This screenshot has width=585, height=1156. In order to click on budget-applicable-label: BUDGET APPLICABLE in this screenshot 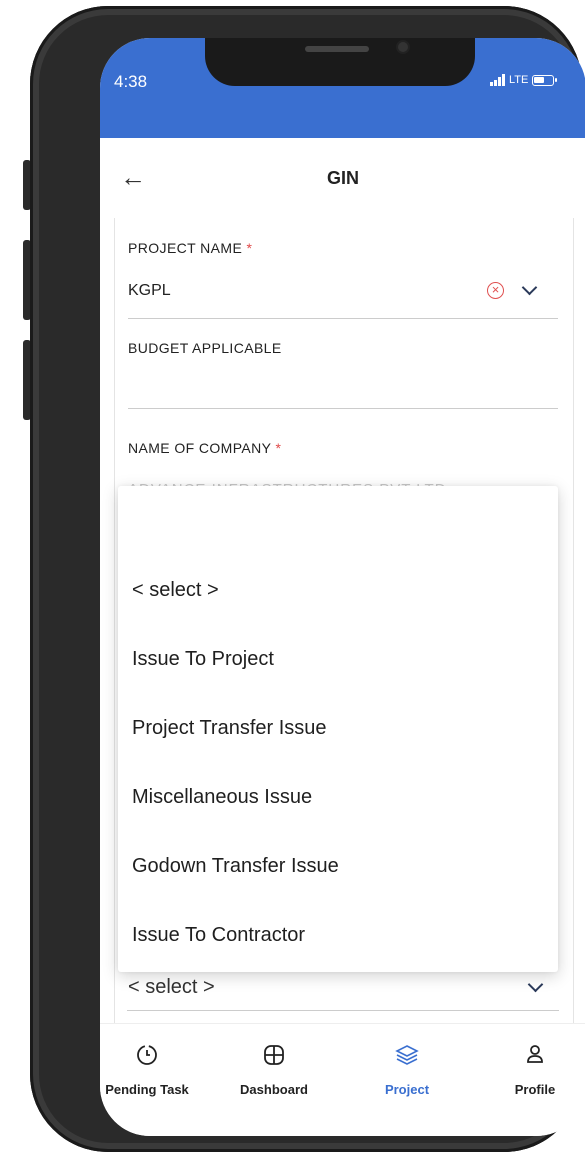, I will do `click(205, 348)`.